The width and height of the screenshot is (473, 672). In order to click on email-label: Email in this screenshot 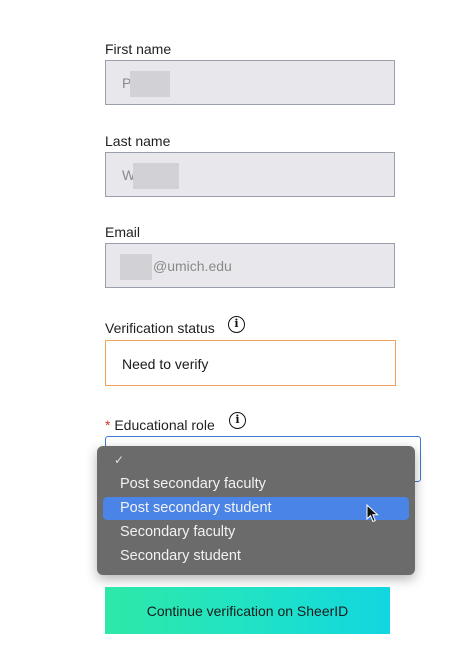, I will do `click(123, 232)`.